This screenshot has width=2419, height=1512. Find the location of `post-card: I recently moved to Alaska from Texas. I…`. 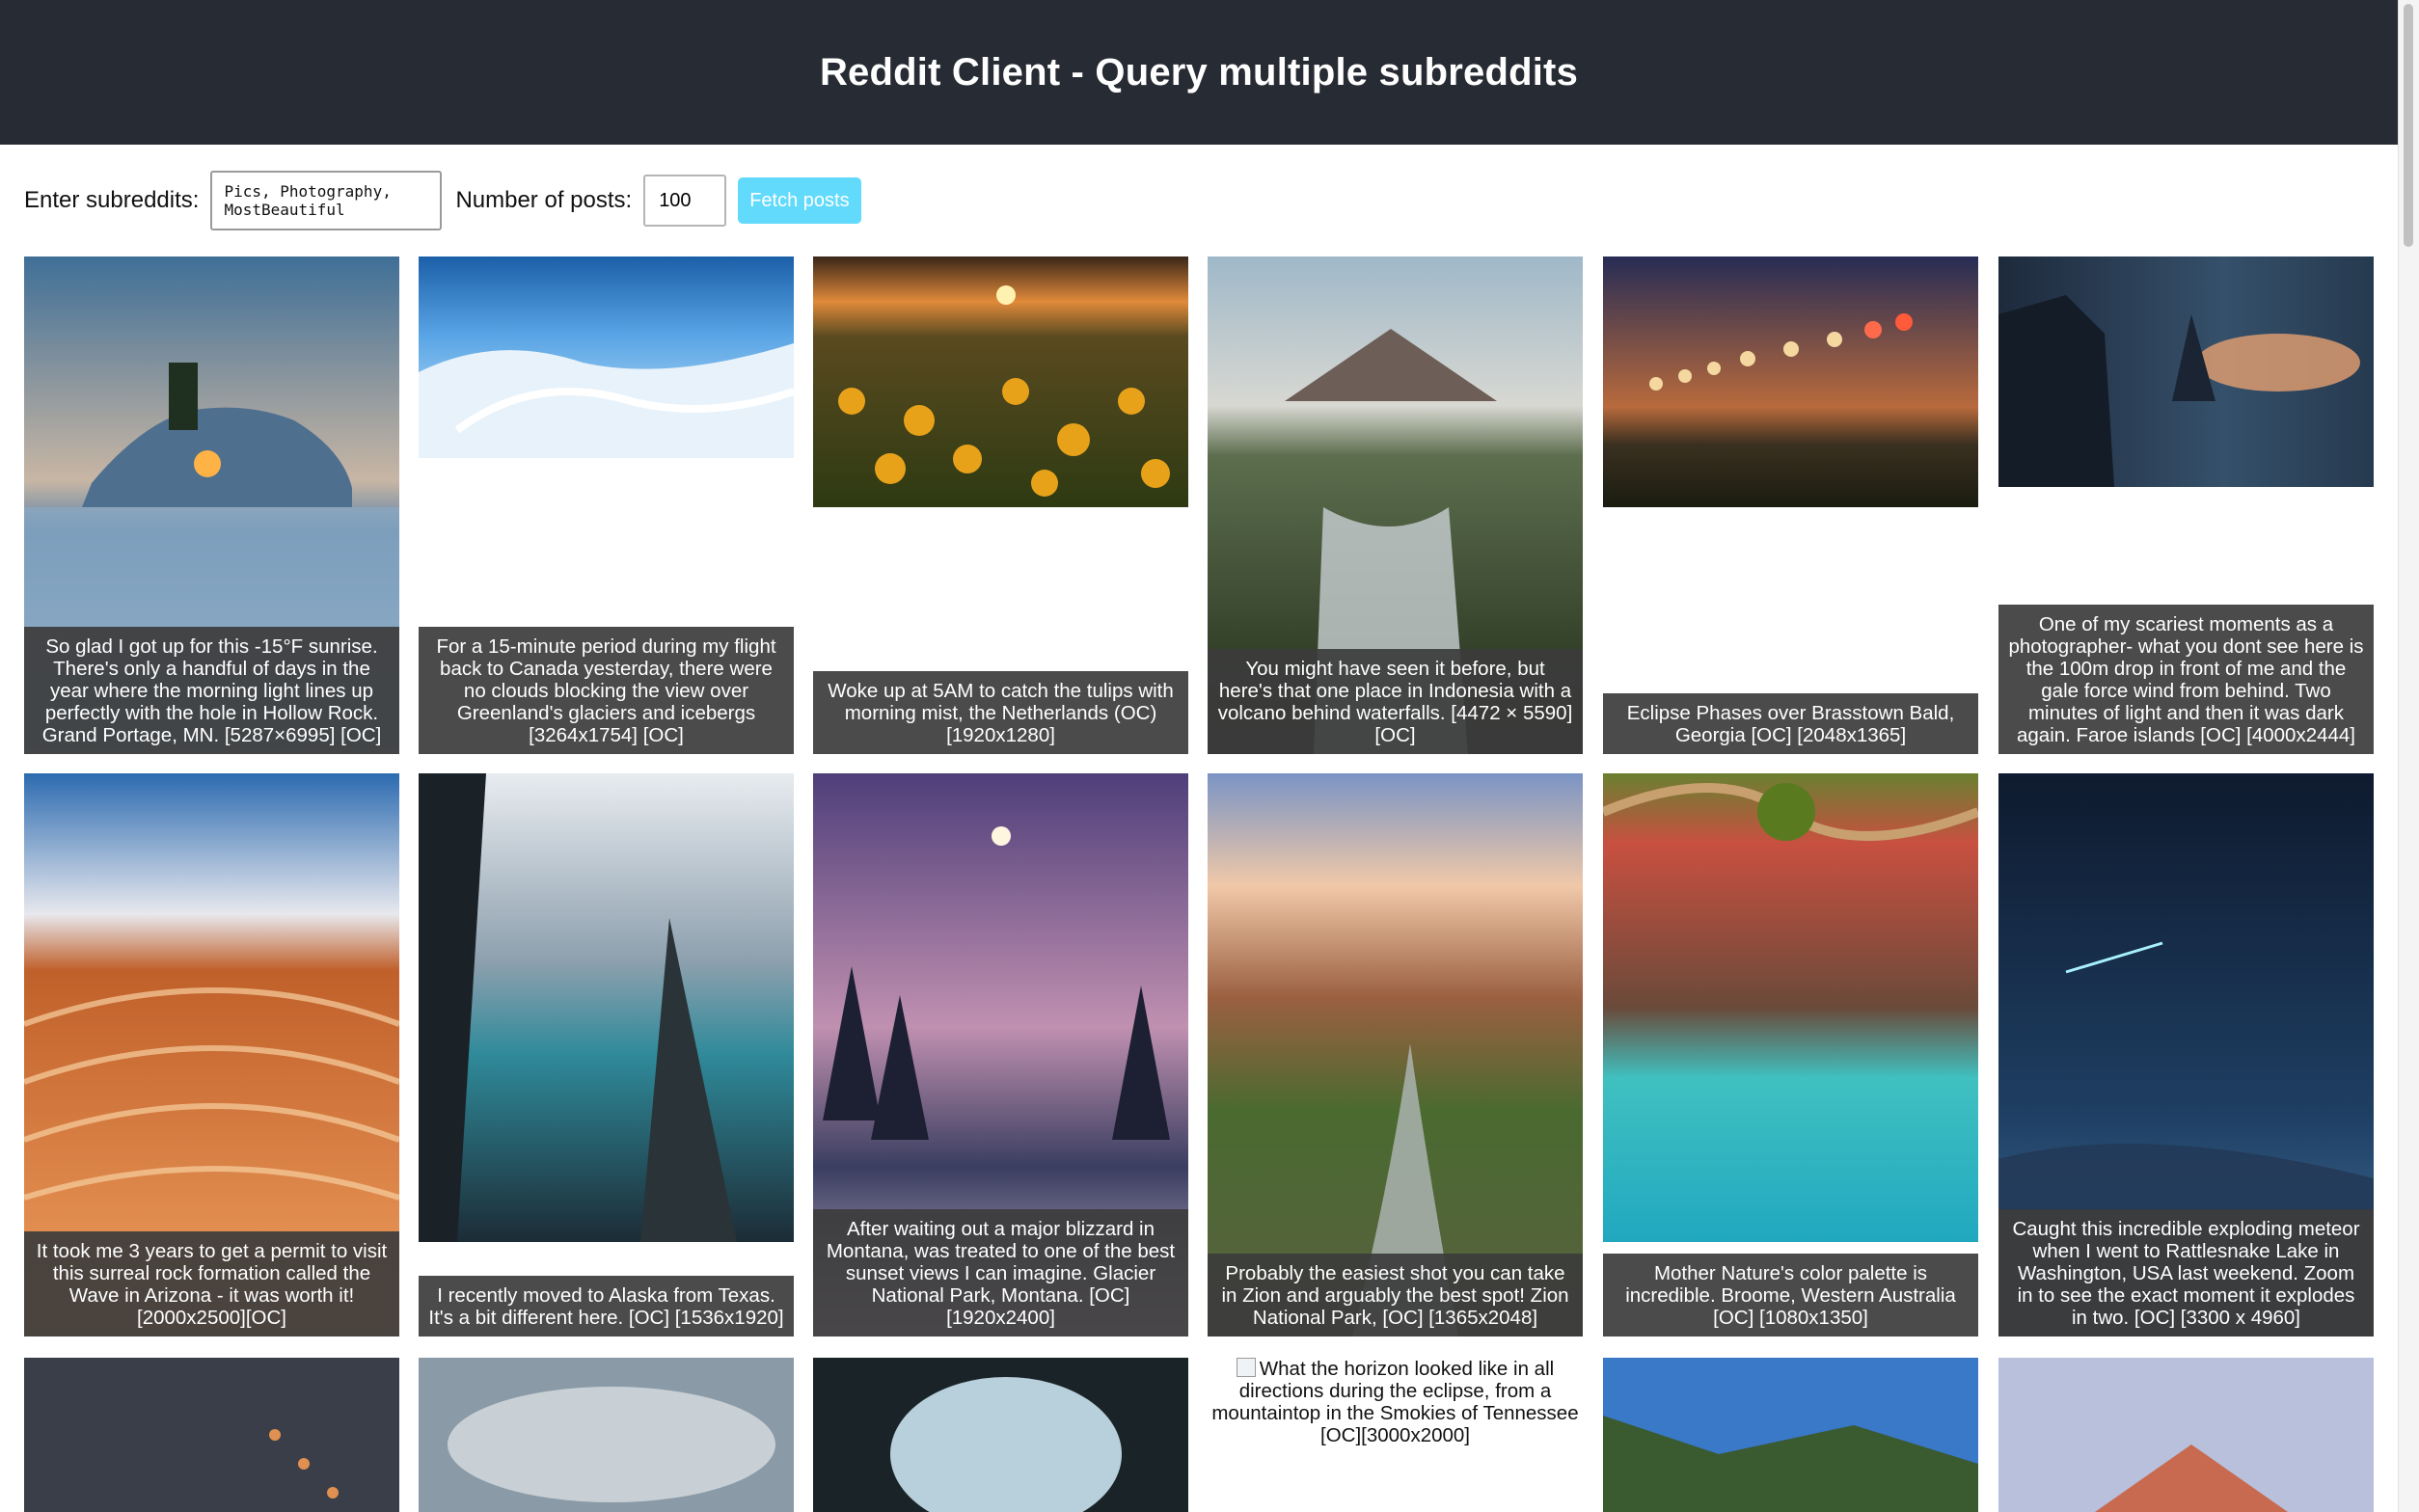

post-card: I recently moved to Alaska from Texas. I… is located at coordinates (606, 1054).